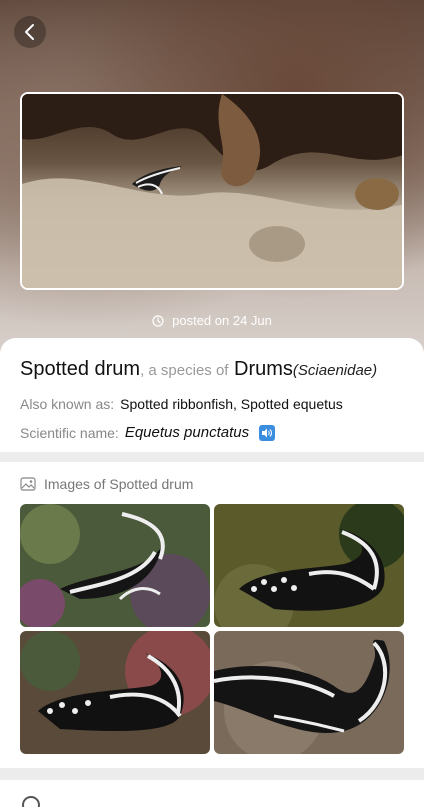 The width and height of the screenshot is (424, 807). What do you see at coordinates (28, 484) in the screenshot?
I see `image-gallery-icon` at bounding box center [28, 484].